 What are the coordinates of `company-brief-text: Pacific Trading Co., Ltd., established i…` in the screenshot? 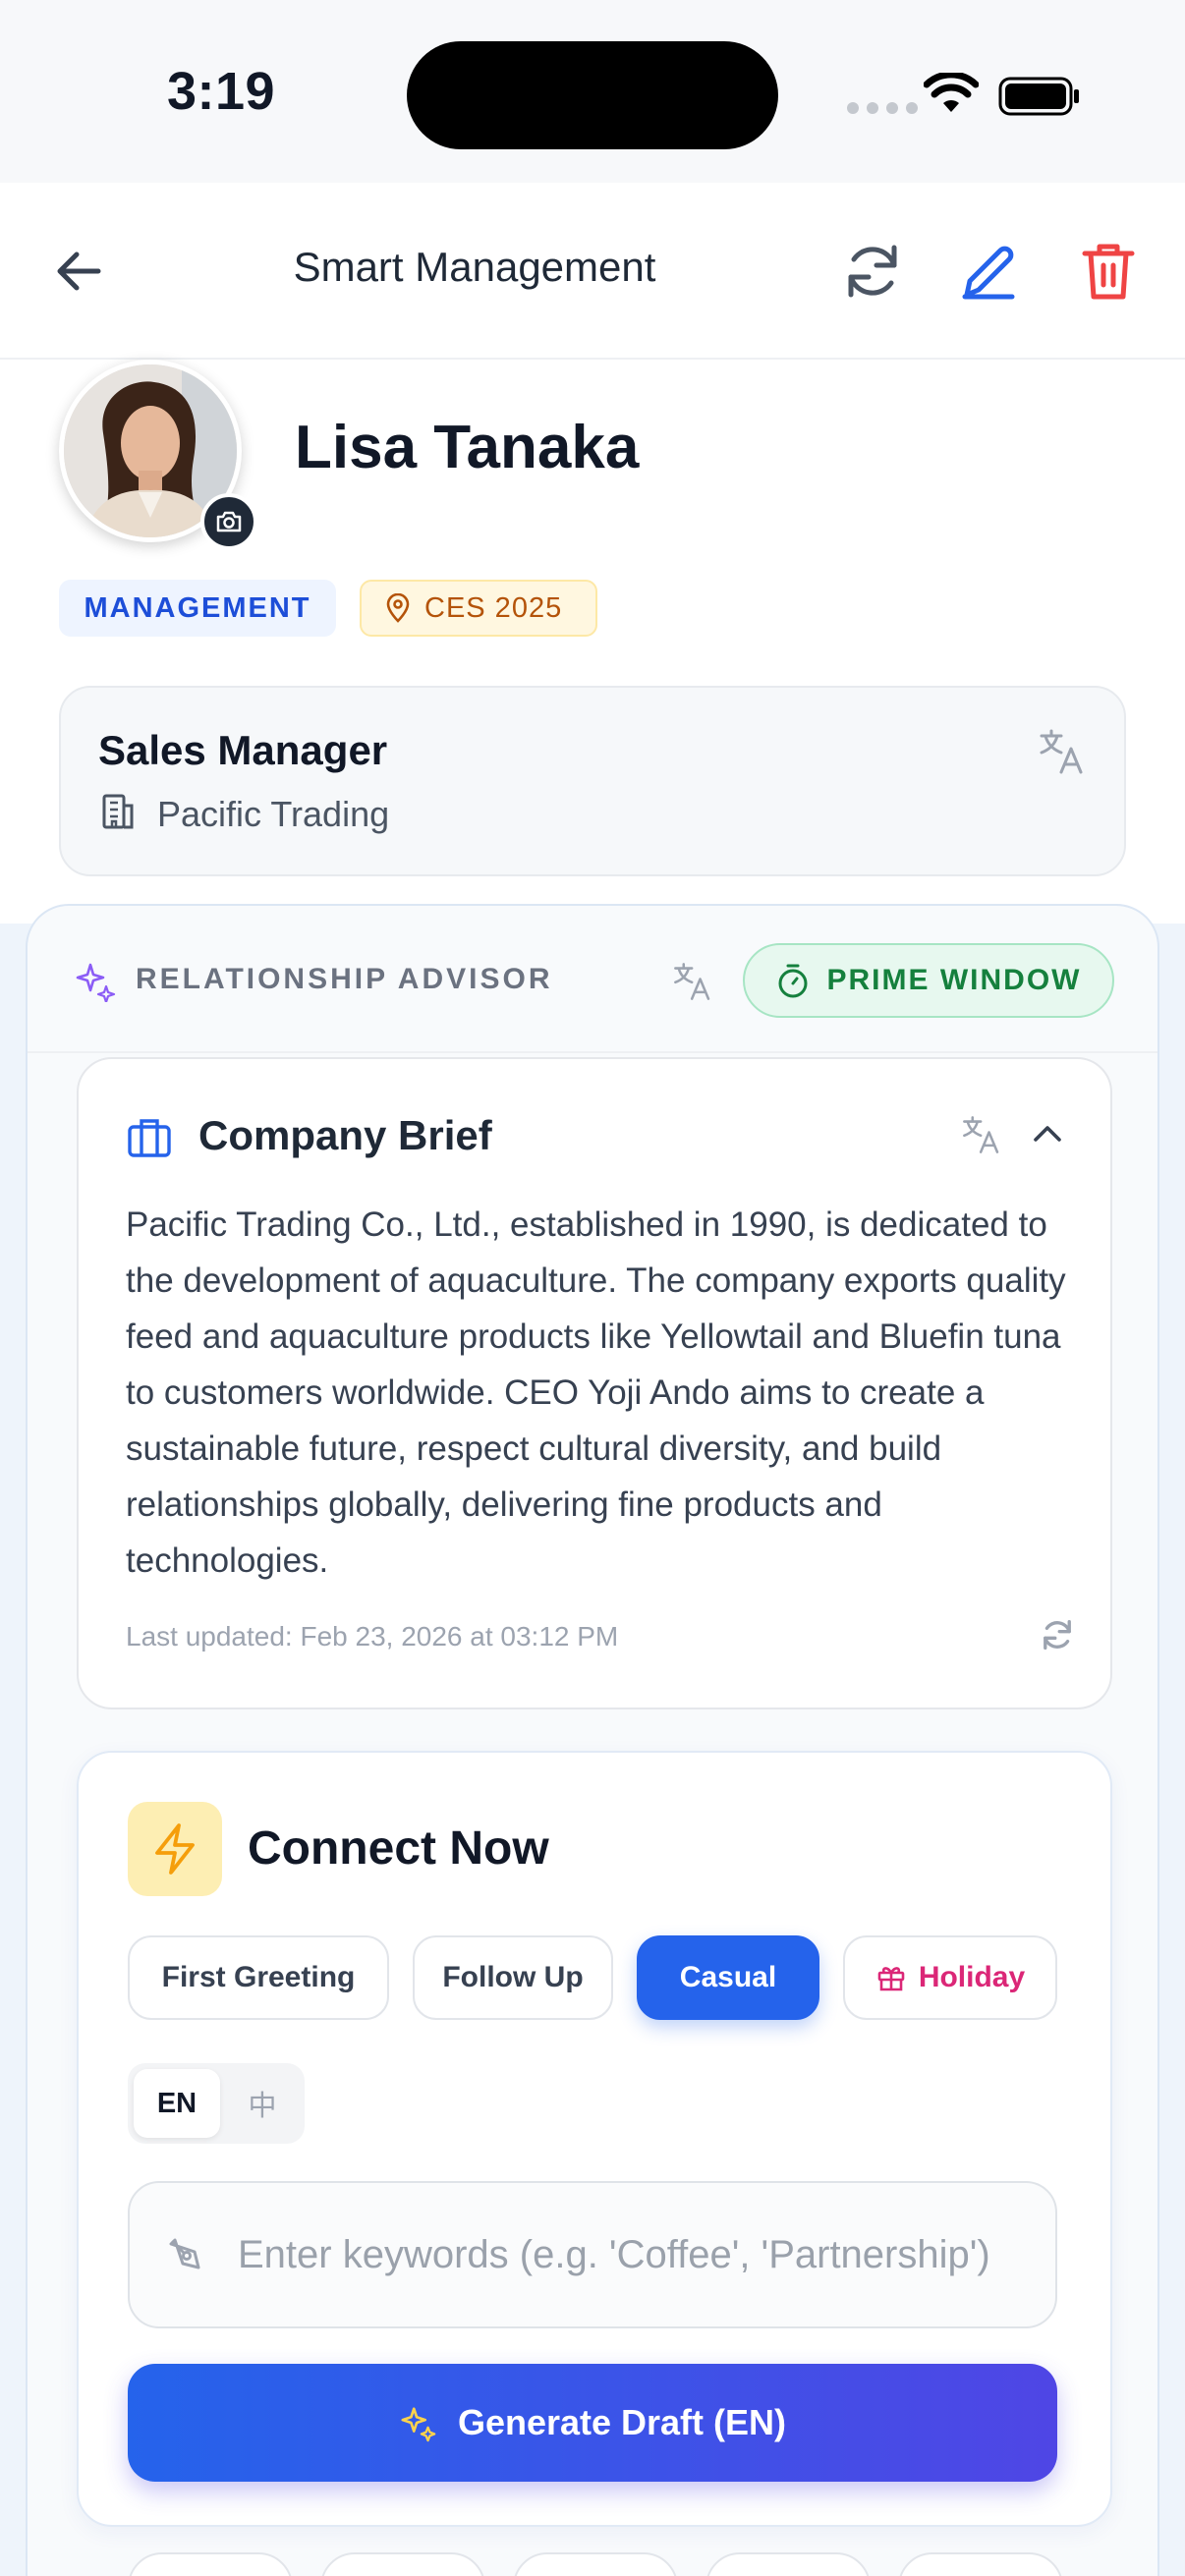 It's located at (596, 1392).